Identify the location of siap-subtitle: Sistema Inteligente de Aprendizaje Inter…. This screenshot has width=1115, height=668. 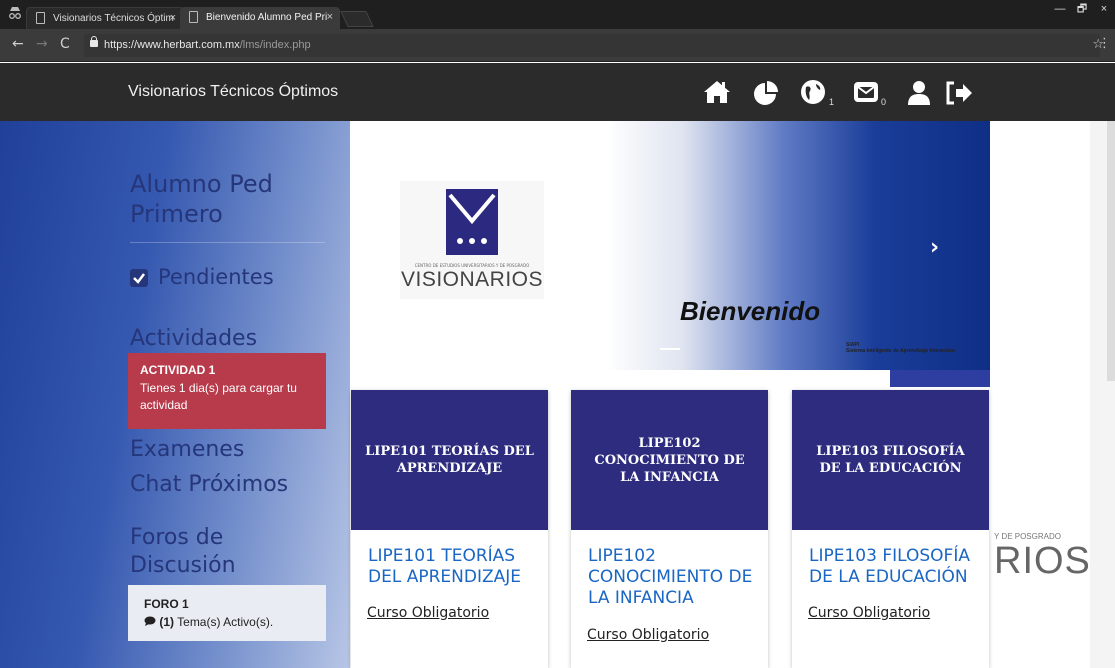
(901, 351).